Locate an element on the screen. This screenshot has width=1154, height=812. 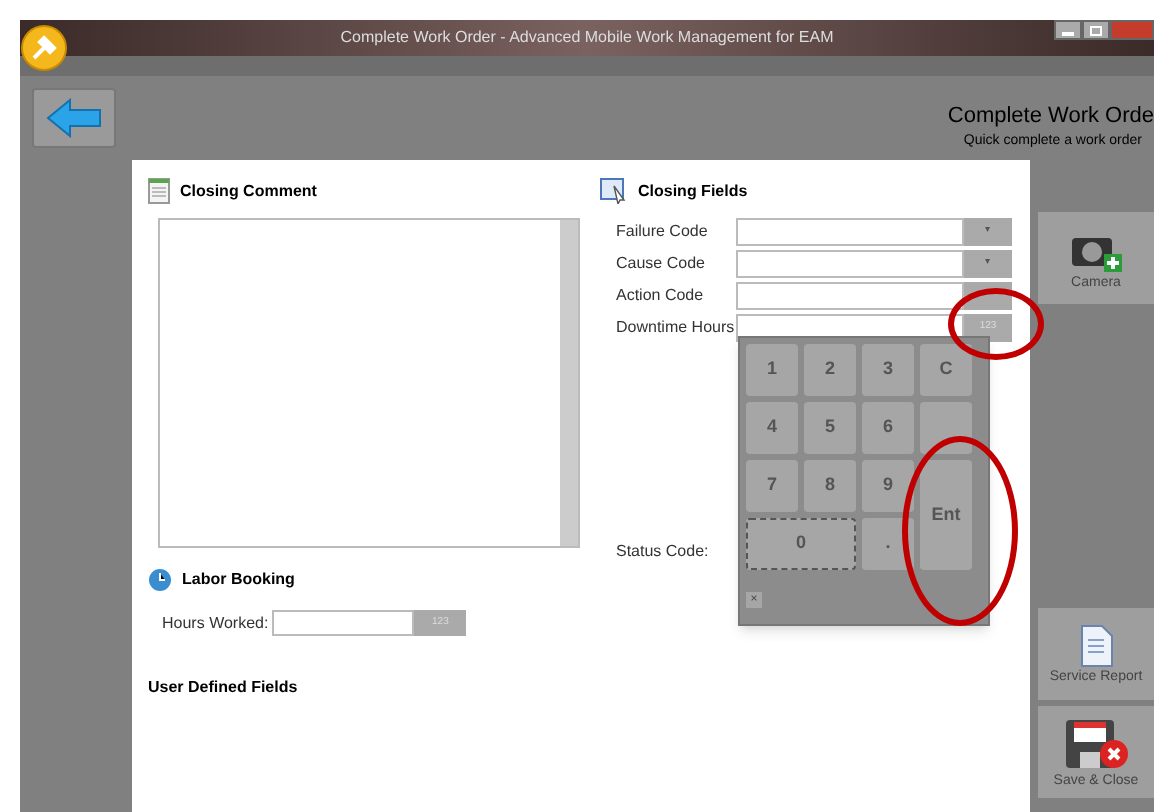
keypad-key: 8 is located at coordinates (830, 486).